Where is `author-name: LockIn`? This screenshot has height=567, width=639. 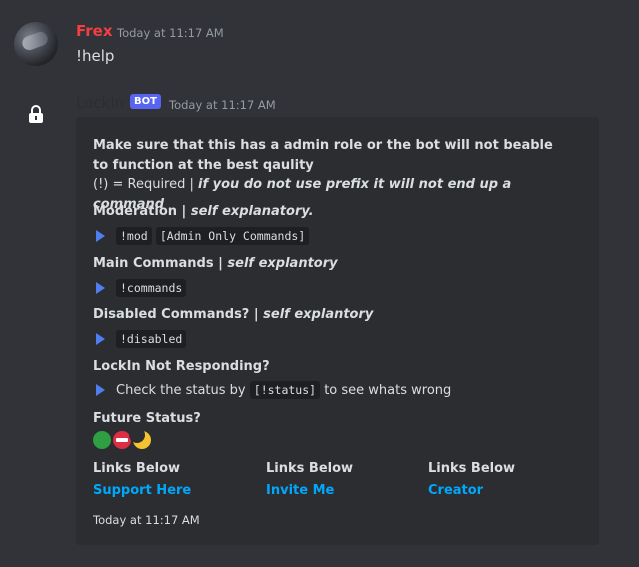 author-name: LockIn is located at coordinates (100, 103).